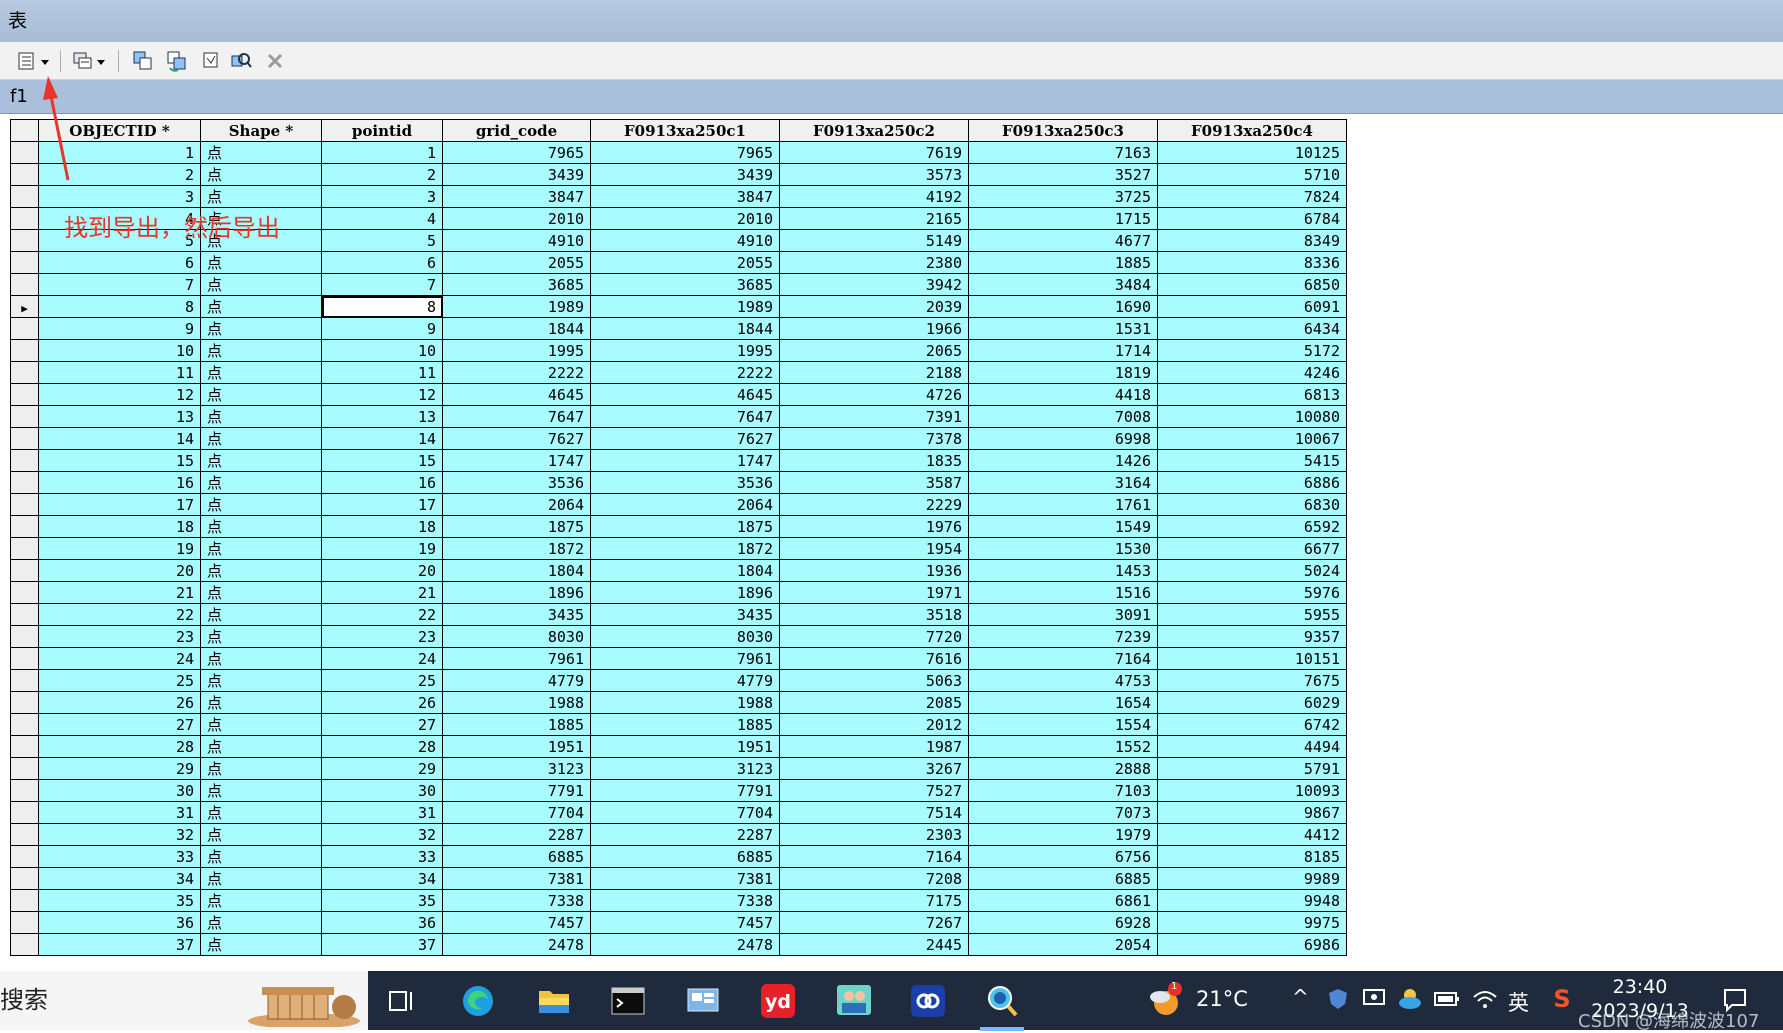 Image resolution: width=1783 pixels, height=1033 pixels. I want to click on table-cell: 4677, so click(1063, 240).